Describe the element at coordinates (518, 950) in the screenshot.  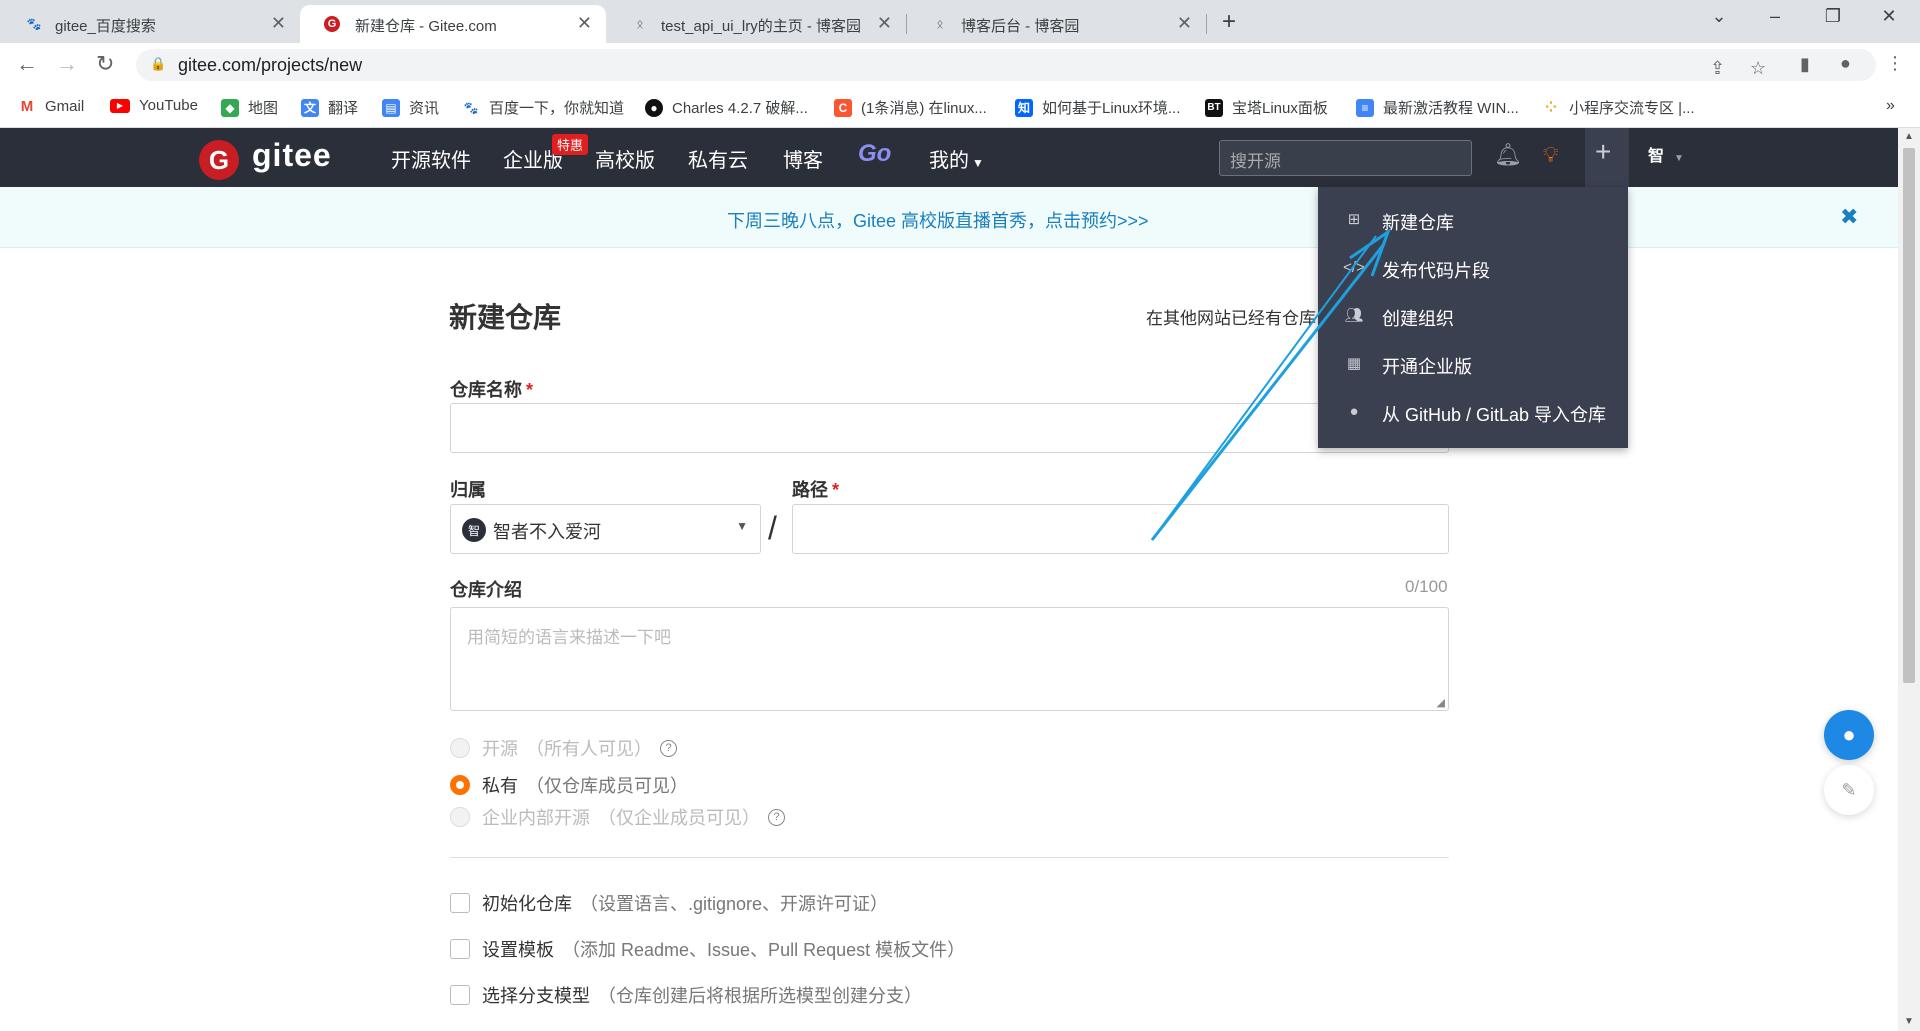
I see `option-label: 设置模板` at that location.